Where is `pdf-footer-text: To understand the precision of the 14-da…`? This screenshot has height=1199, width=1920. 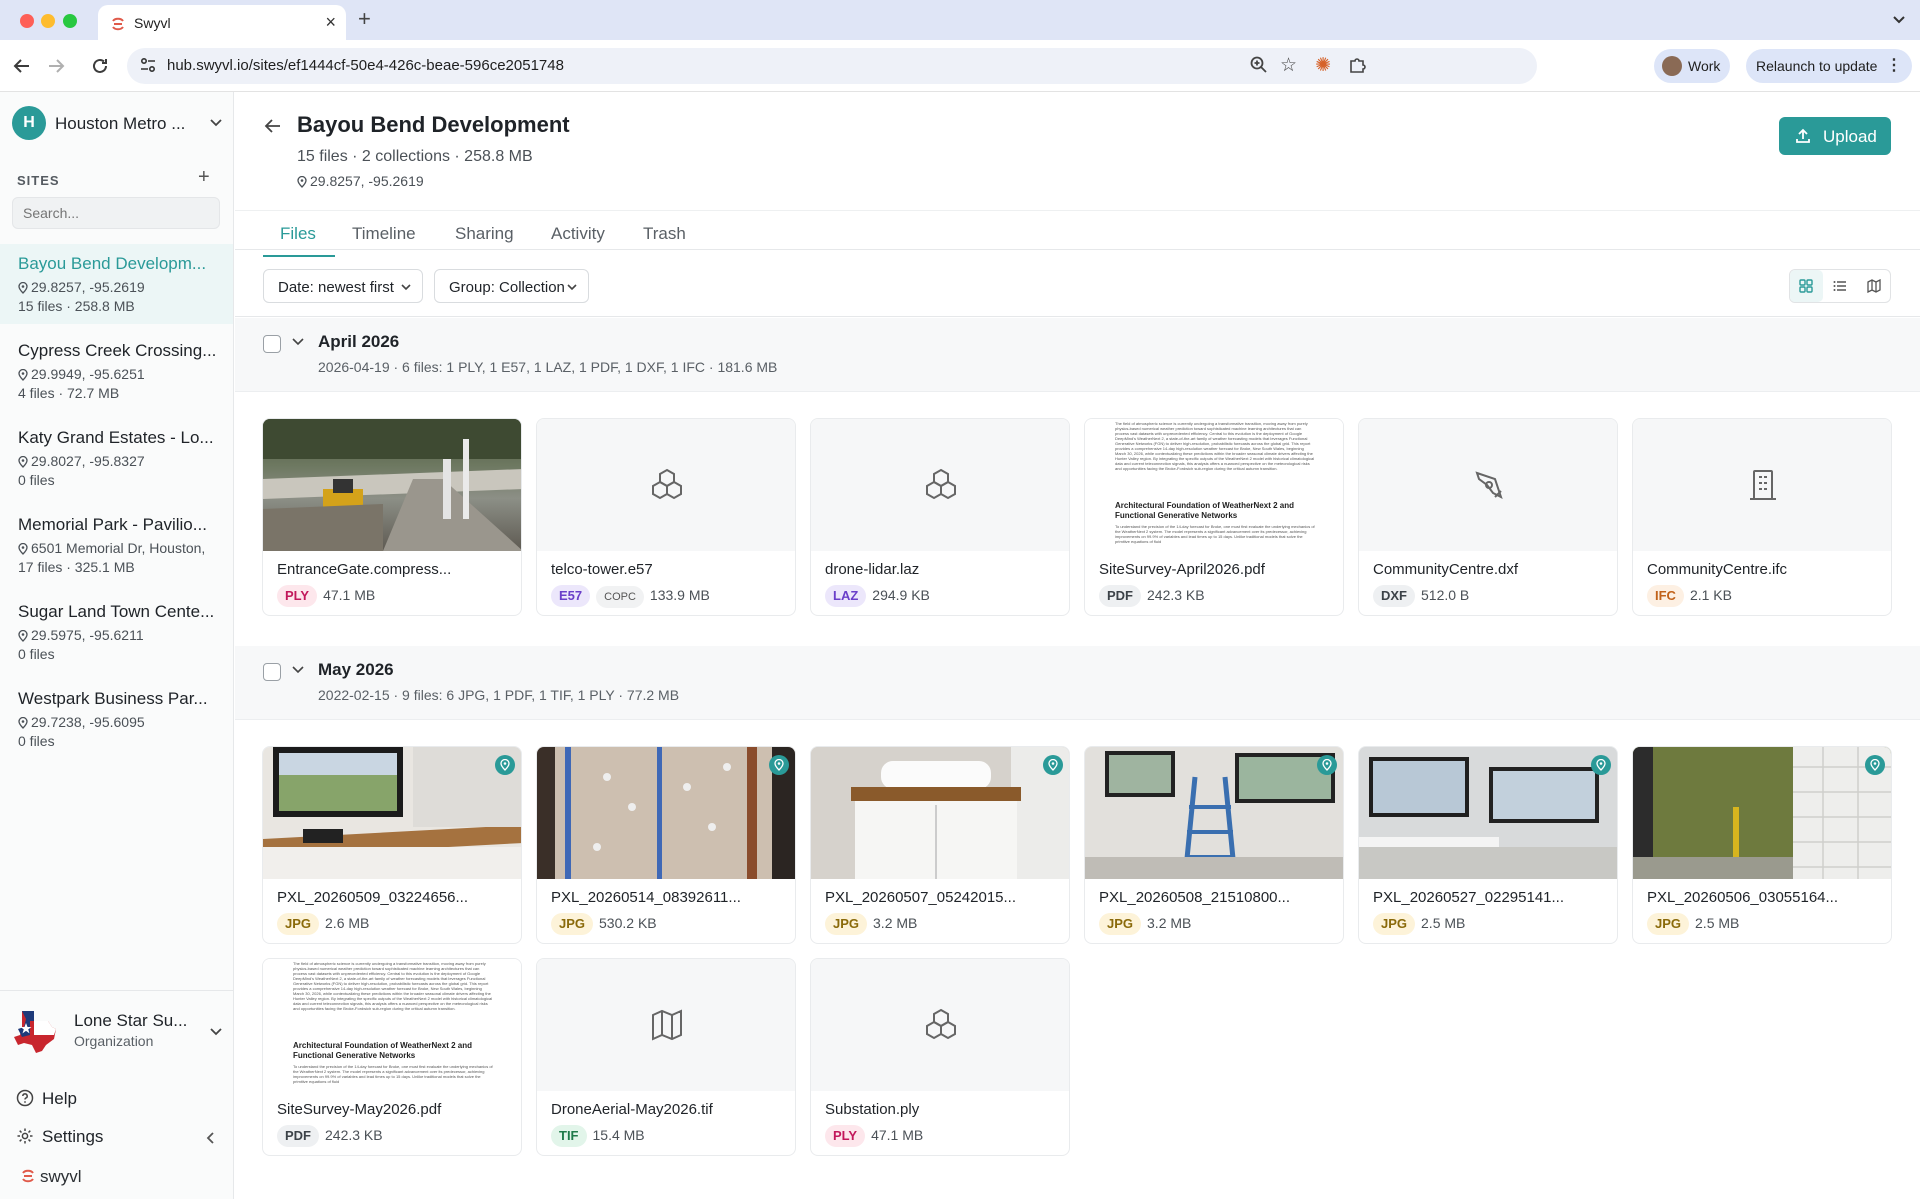
pdf-footer-text: To understand the precision of the 14-da… is located at coordinates (1215, 534).